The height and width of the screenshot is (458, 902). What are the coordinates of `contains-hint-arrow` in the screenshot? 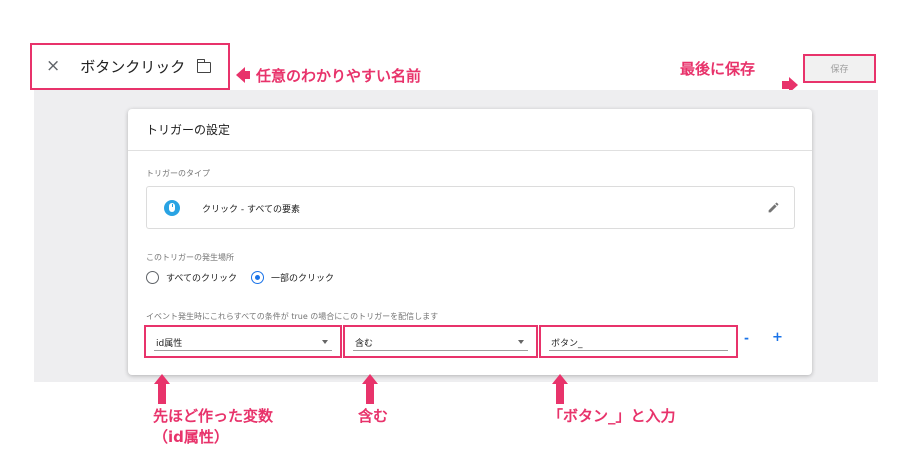 It's located at (370, 389).